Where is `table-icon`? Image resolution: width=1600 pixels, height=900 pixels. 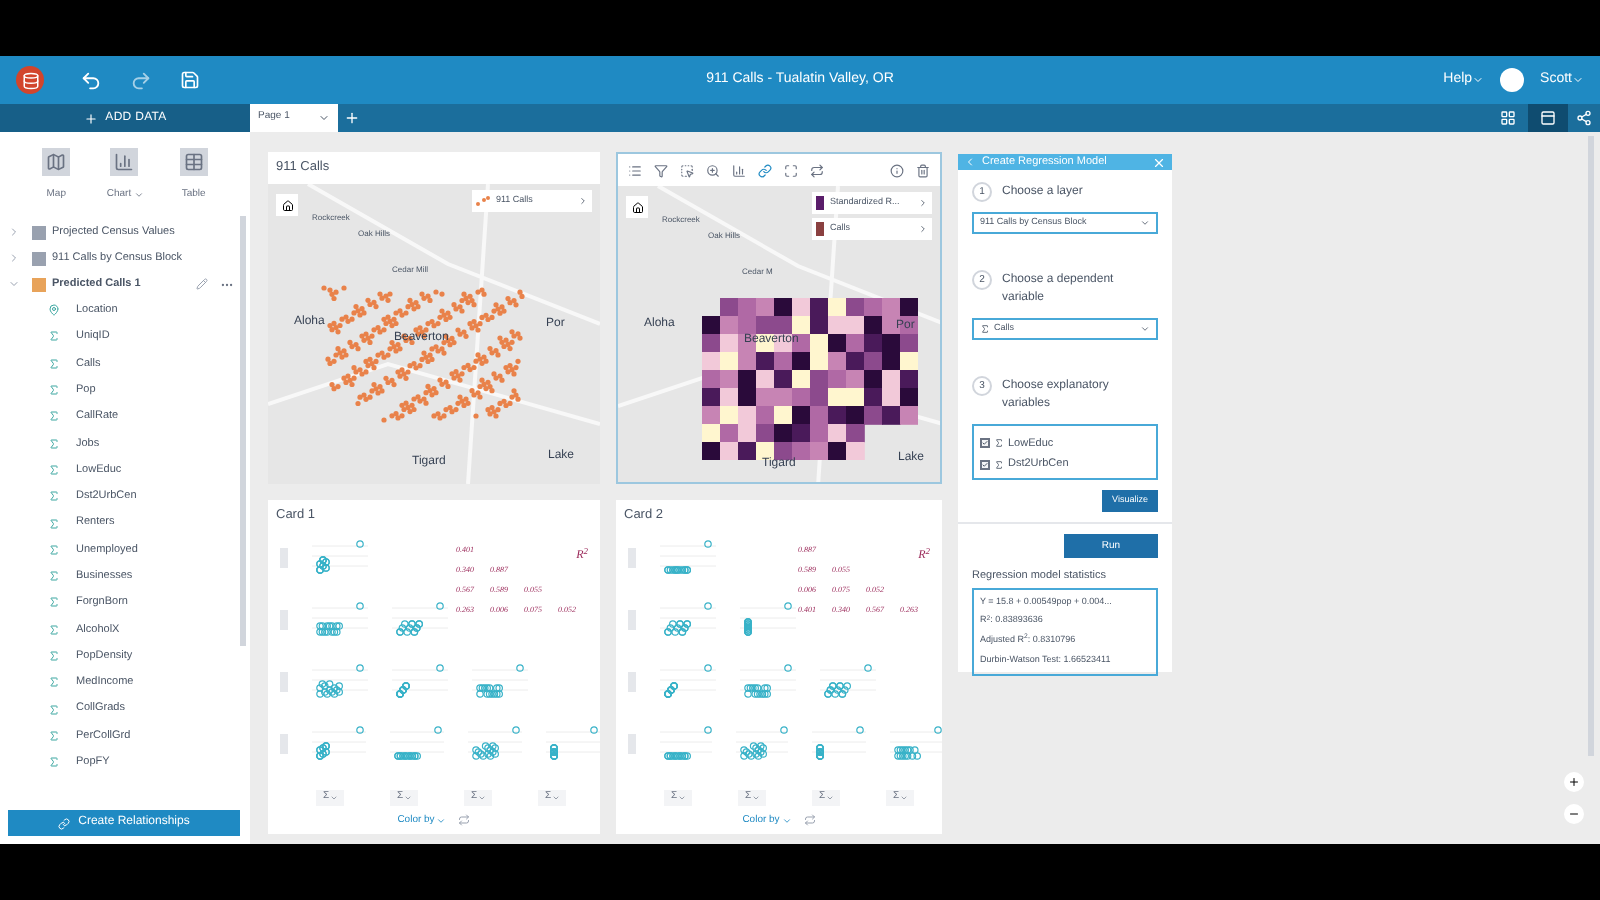
table-icon is located at coordinates (193, 162).